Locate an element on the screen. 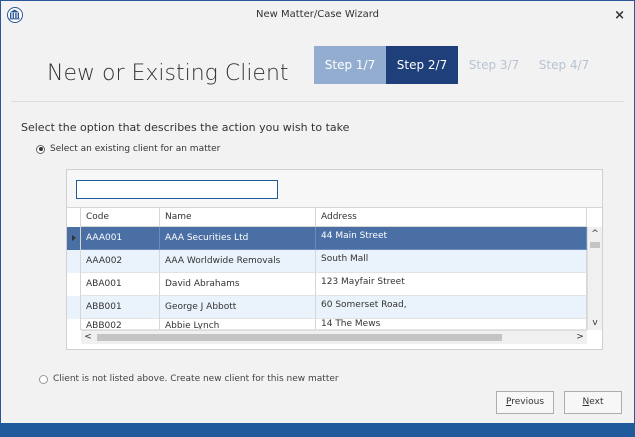 The image size is (635, 437). table-row: AAA001 AAA Securities Ltd 44 Main Street is located at coordinates (327, 238).